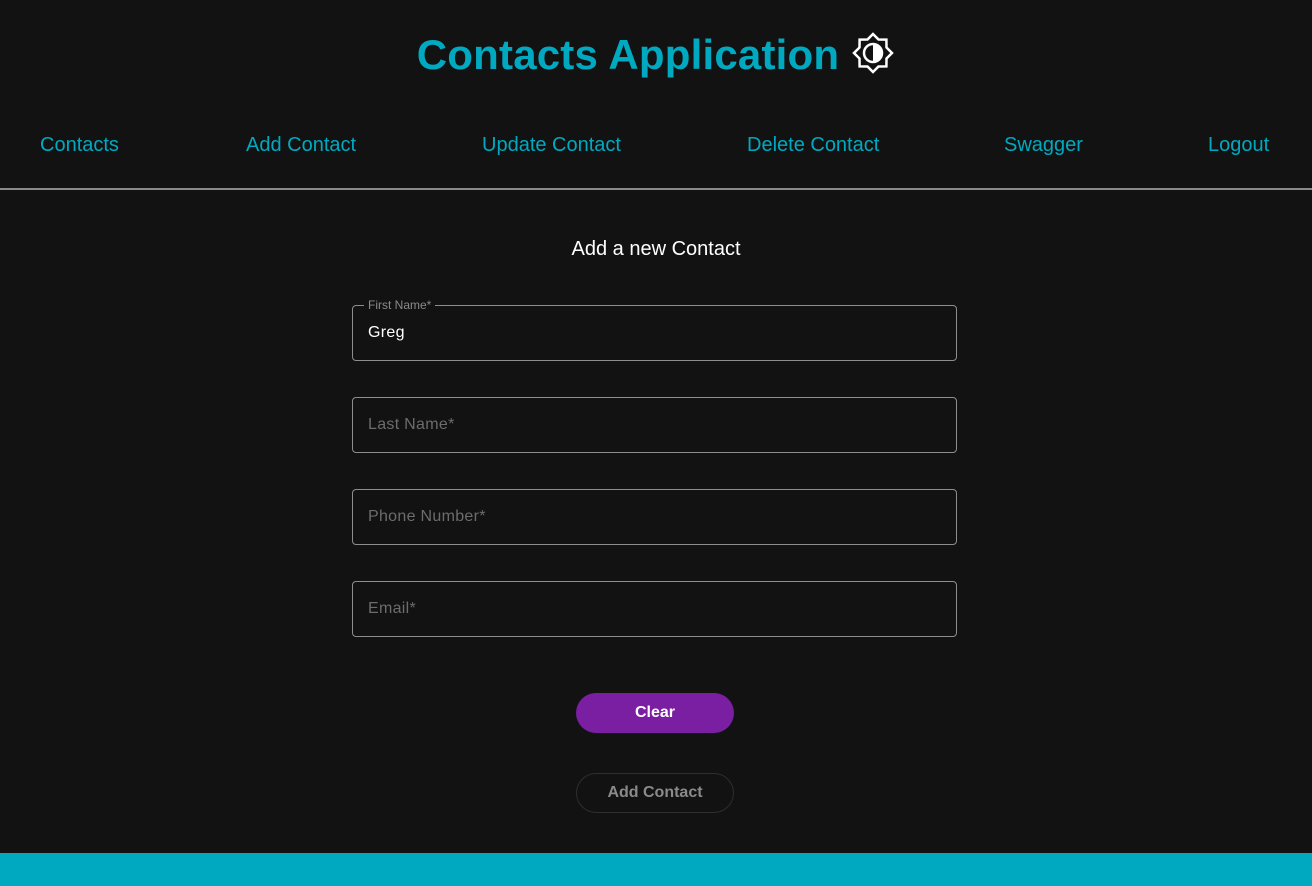  Describe the element at coordinates (628, 54) in the screenshot. I see `app-title: Contacts Application` at that location.